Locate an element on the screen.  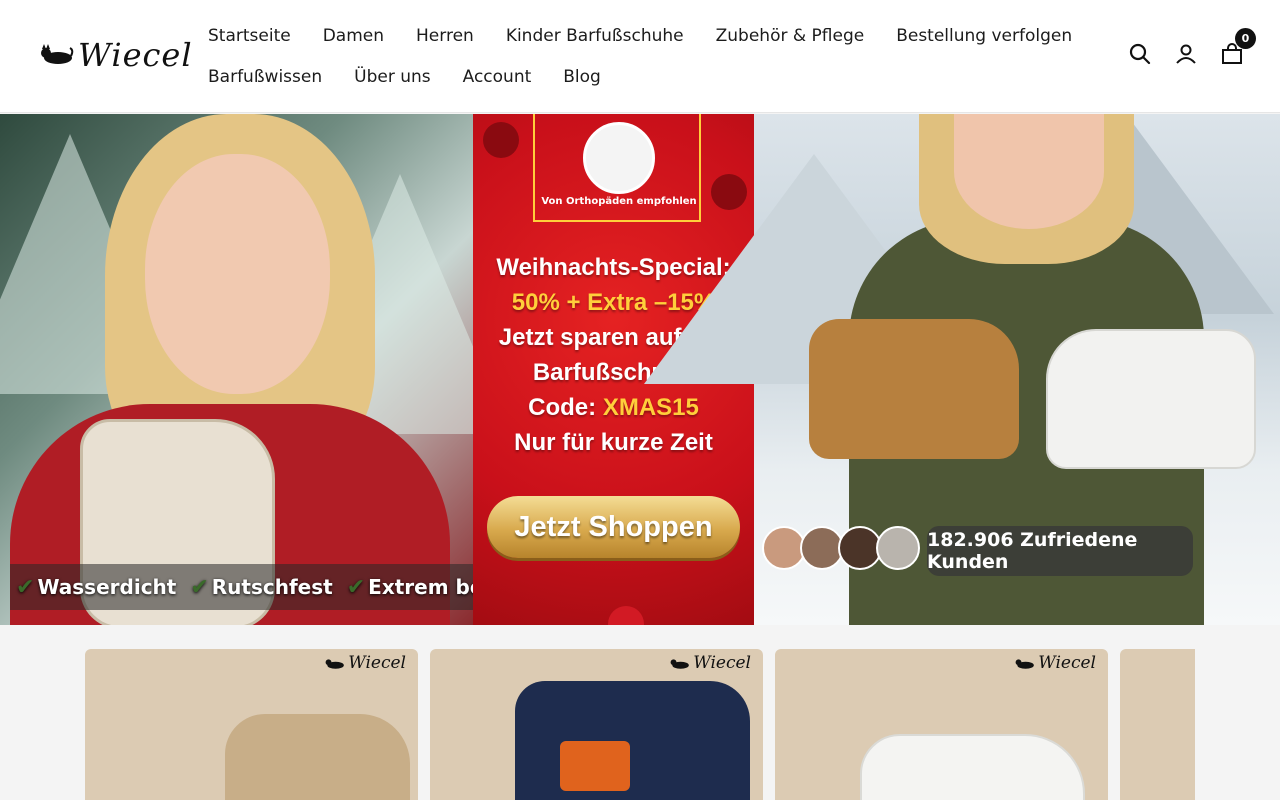
feature-item: ✔ Rutschfest is located at coordinates (261, 587).